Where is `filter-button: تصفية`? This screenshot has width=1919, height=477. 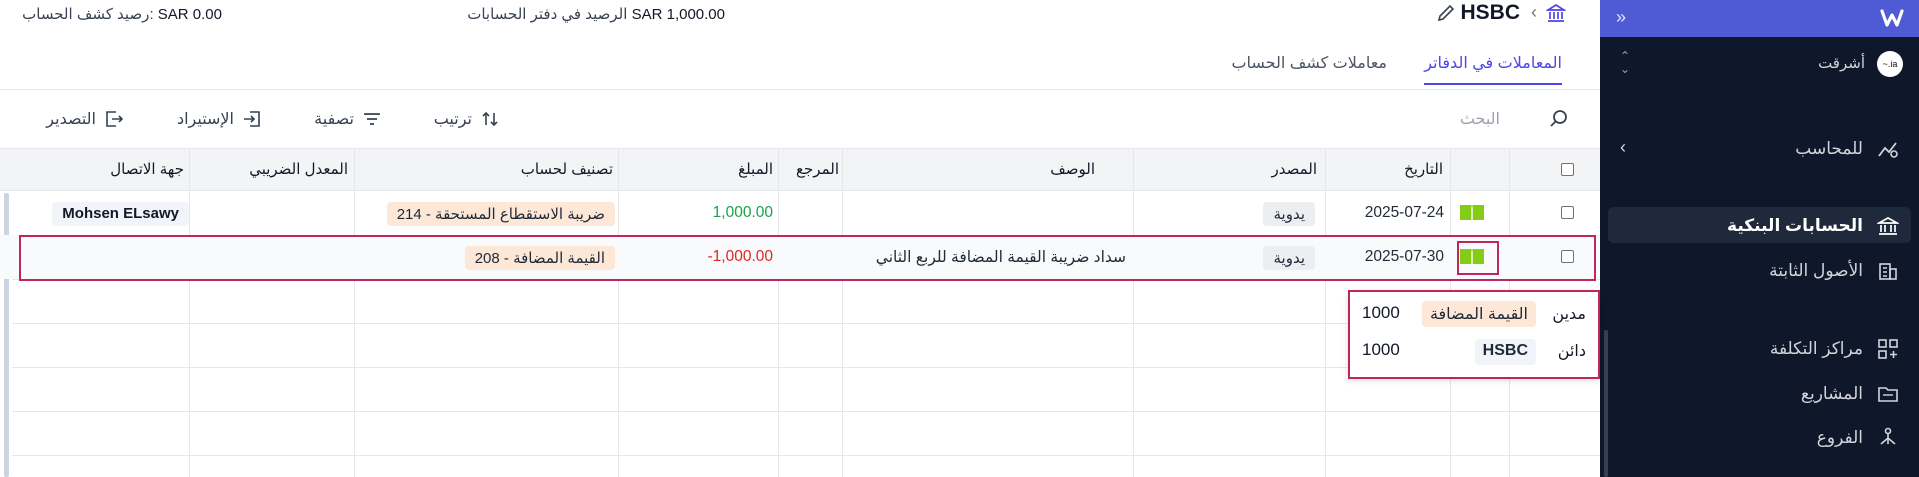 filter-button: تصفية is located at coordinates (344, 119).